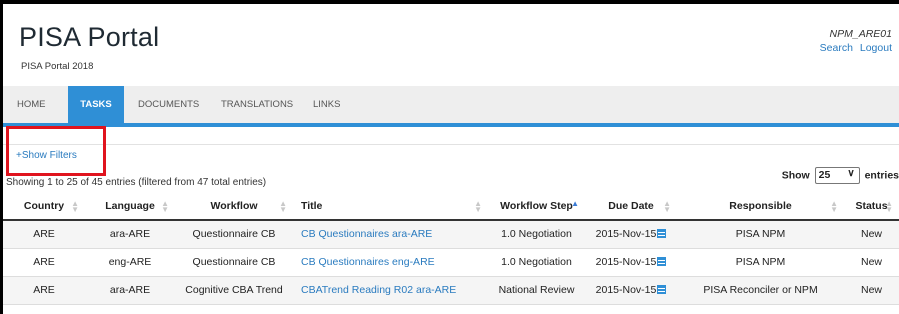  Describe the element at coordinates (854, 41) in the screenshot. I see `user-box: NPM_ARE01 Search Logout` at that location.